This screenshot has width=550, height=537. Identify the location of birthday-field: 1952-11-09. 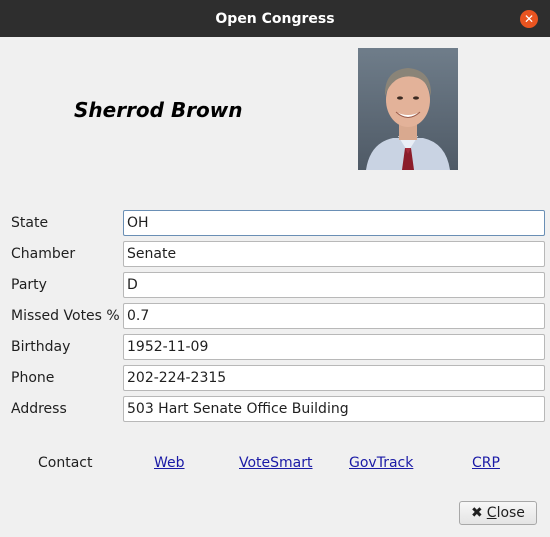
(334, 347).